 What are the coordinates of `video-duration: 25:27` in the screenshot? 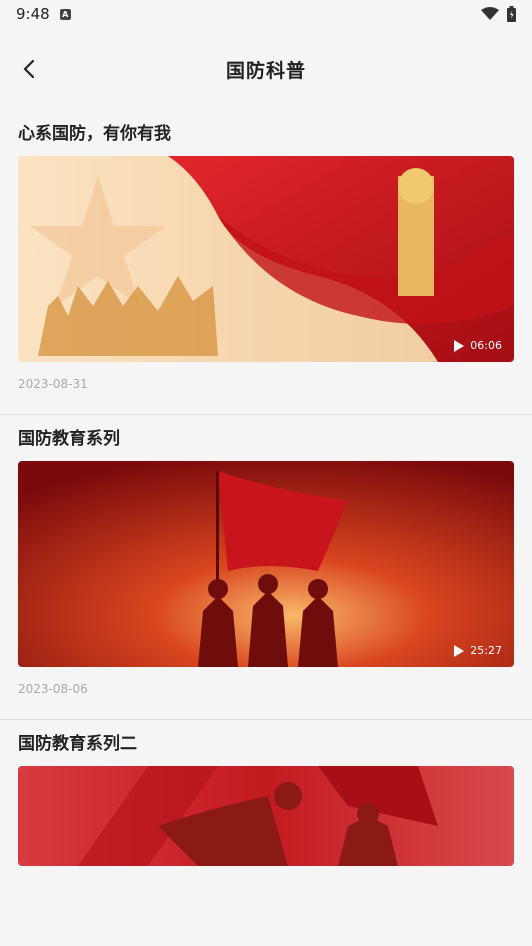 It's located at (478, 650).